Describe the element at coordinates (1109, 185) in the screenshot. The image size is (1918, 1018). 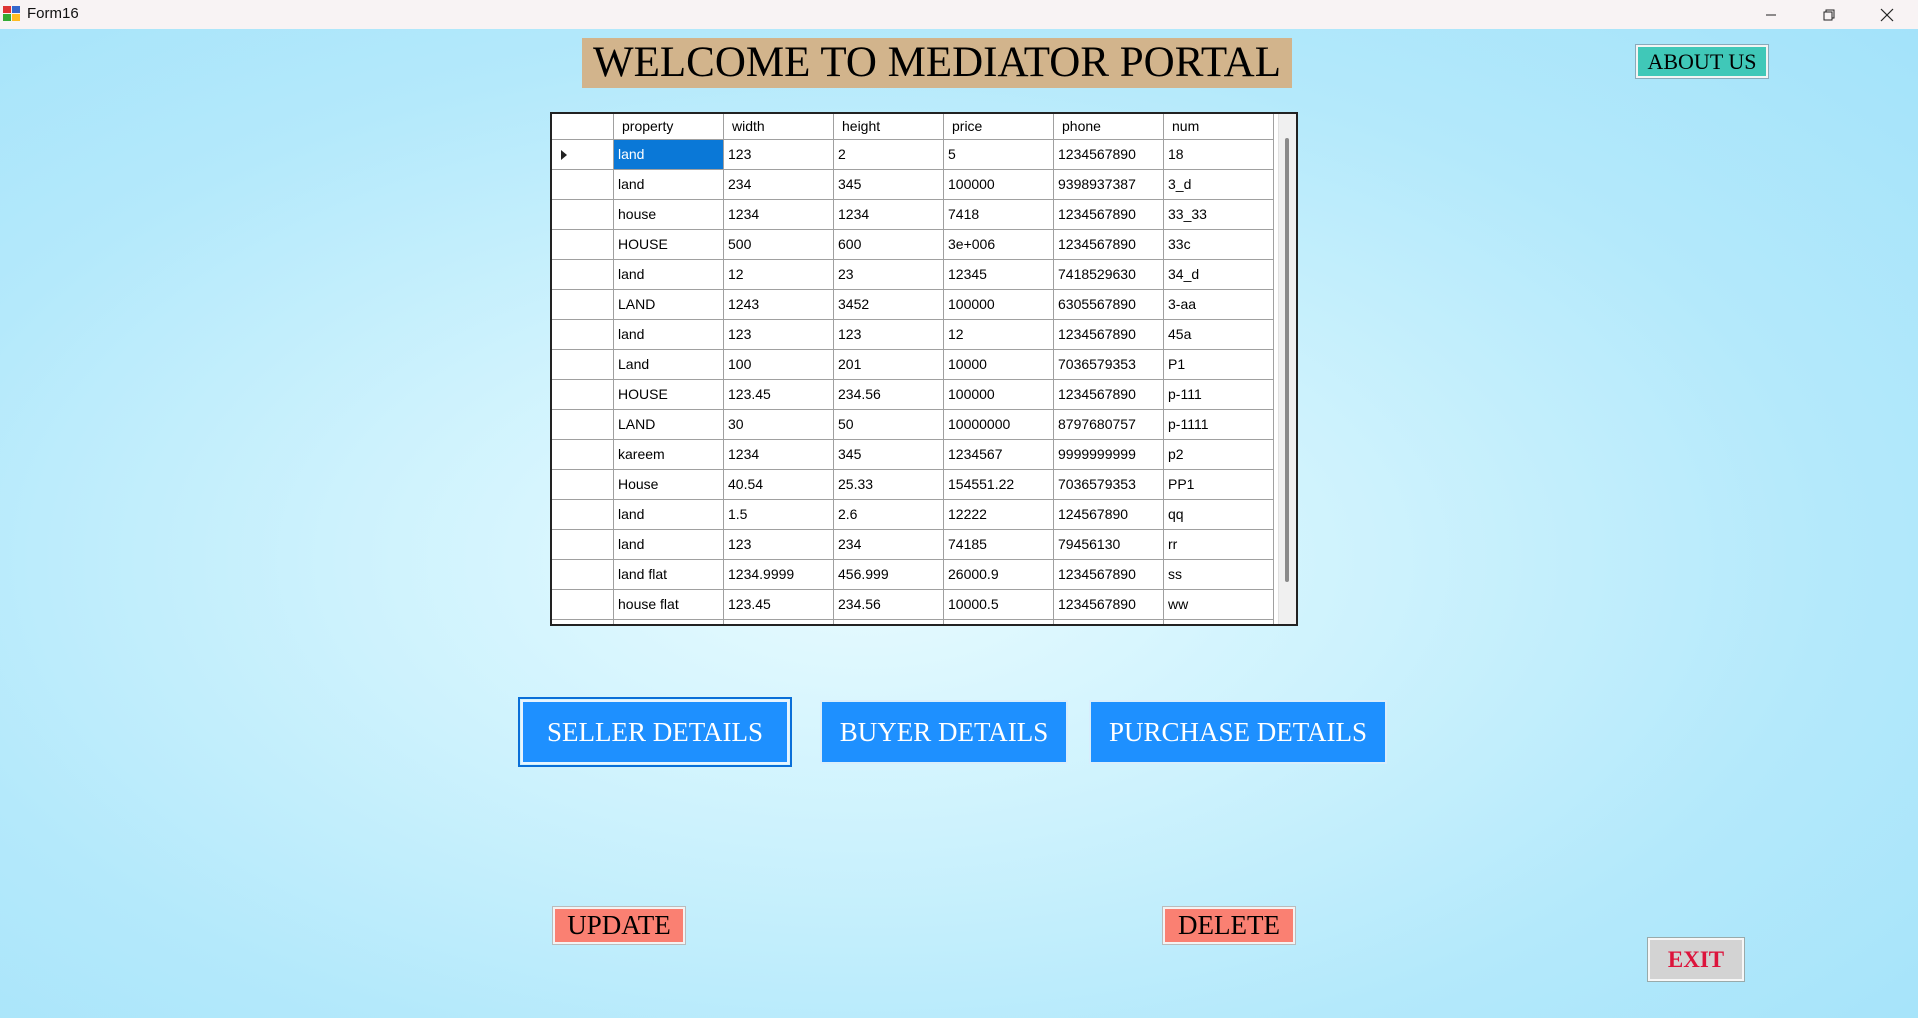
I see `table-cell-phone: 9398937387` at that location.